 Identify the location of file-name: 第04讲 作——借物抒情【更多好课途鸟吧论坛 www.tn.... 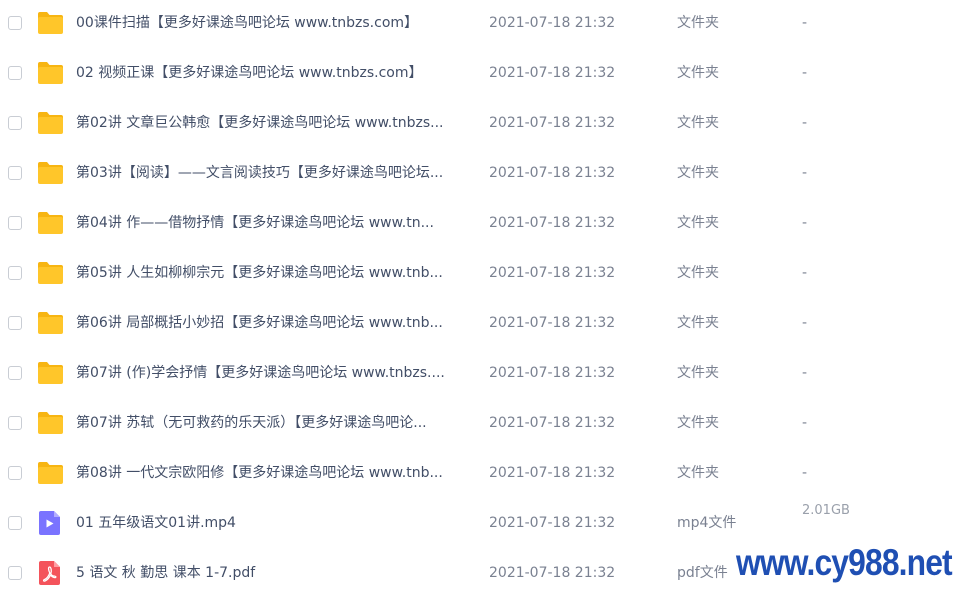
(272, 223).